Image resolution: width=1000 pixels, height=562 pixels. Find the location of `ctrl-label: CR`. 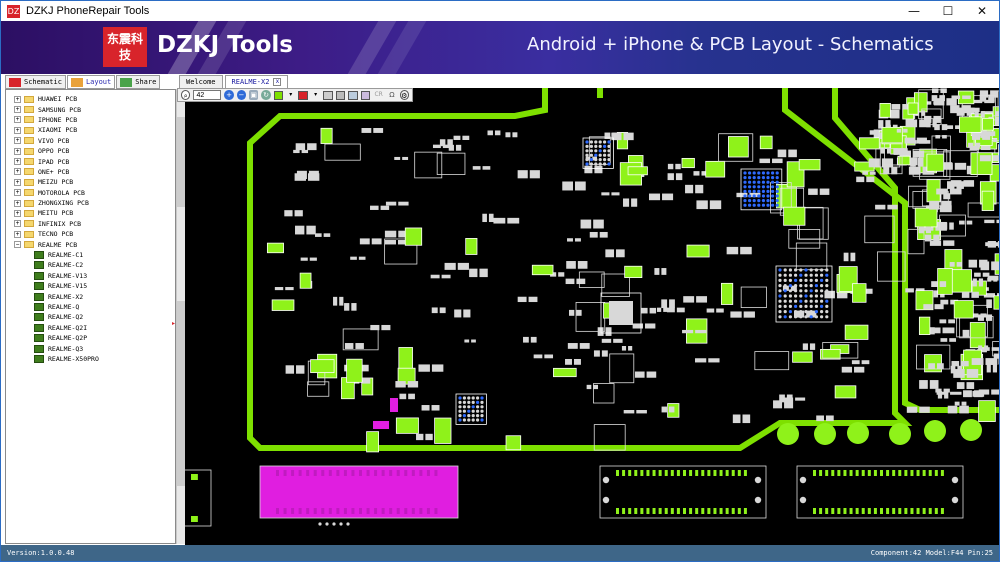

ctrl-label: CR is located at coordinates (378, 95).